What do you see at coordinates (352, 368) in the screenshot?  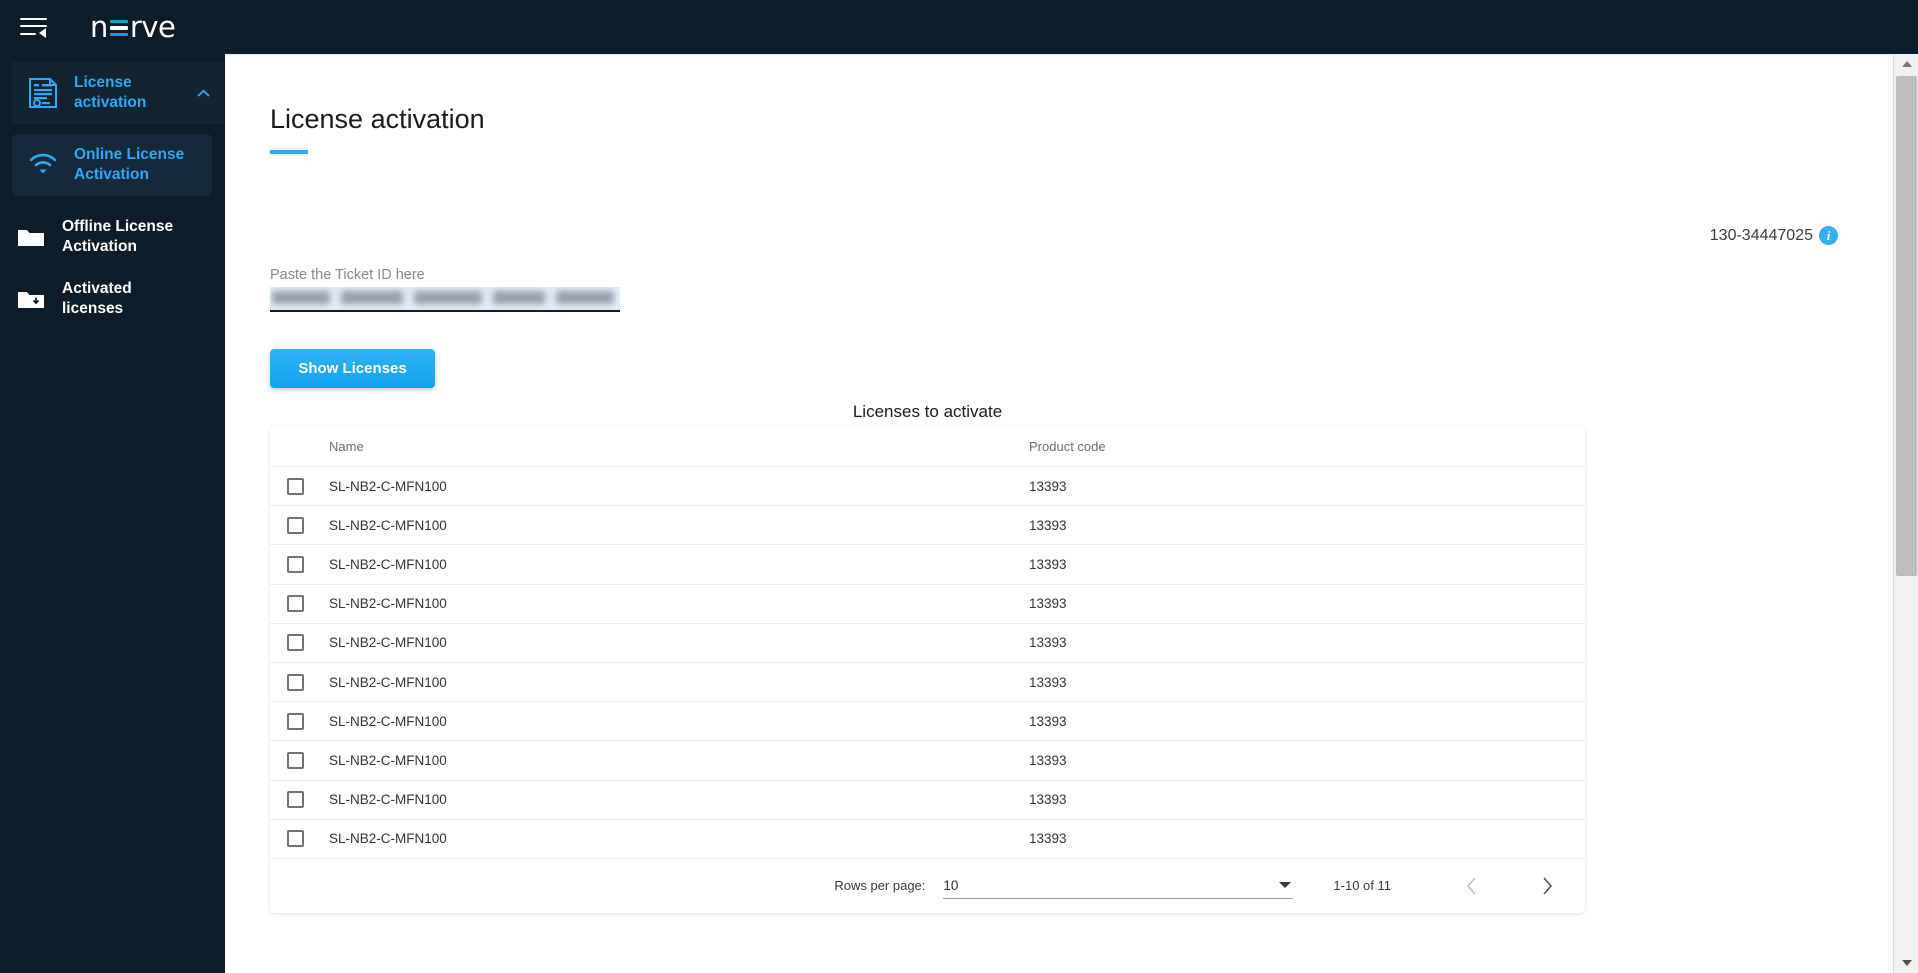 I see `show-licenses-button: Show Licenses` at bounding box center [352, 368].